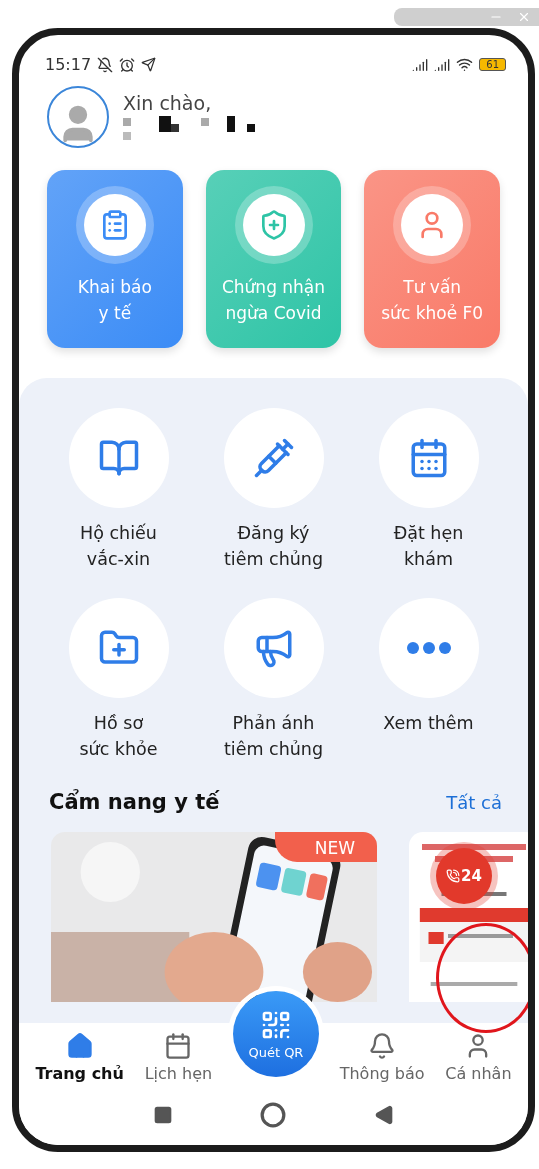  What do you see at coordinates (428, 546) in the screenshot?
I see `service-label: Đặt hẹn khám` at bounding box center [428, 546].